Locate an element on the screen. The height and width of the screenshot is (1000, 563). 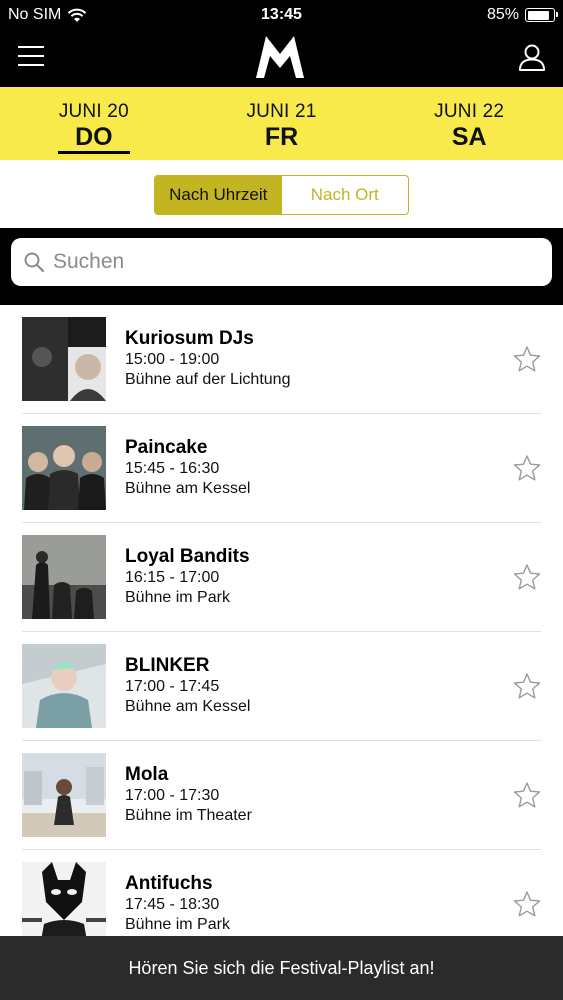
playlist-label: Hören Sie sich die Festival-Playlist an! is located at coordinates (281, 967).